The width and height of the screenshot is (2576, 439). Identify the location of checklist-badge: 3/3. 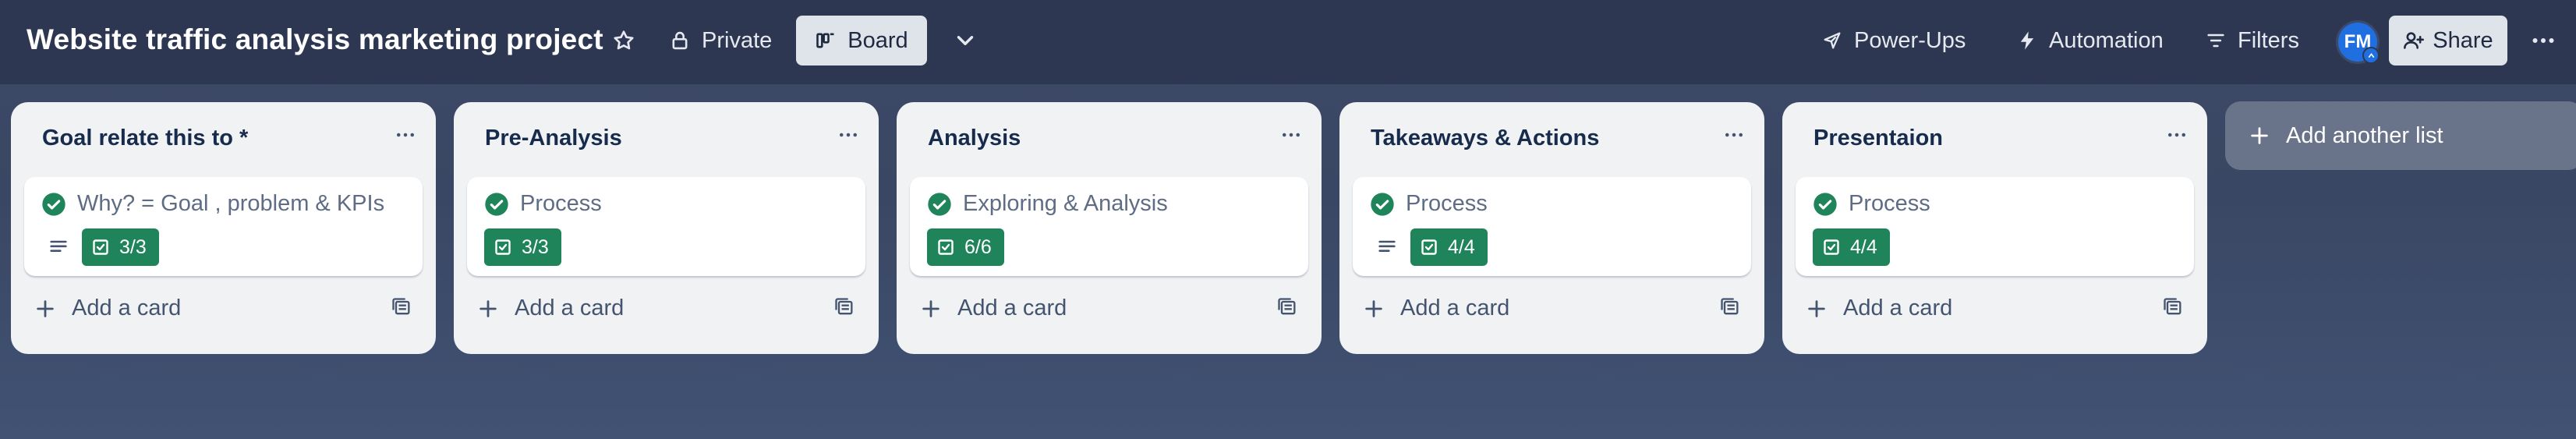
(522, 247).